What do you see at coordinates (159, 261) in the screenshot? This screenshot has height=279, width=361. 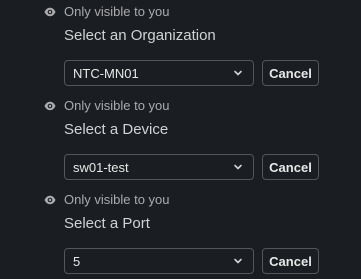 I see `port-select: 5` at bounding box center [159, 261].